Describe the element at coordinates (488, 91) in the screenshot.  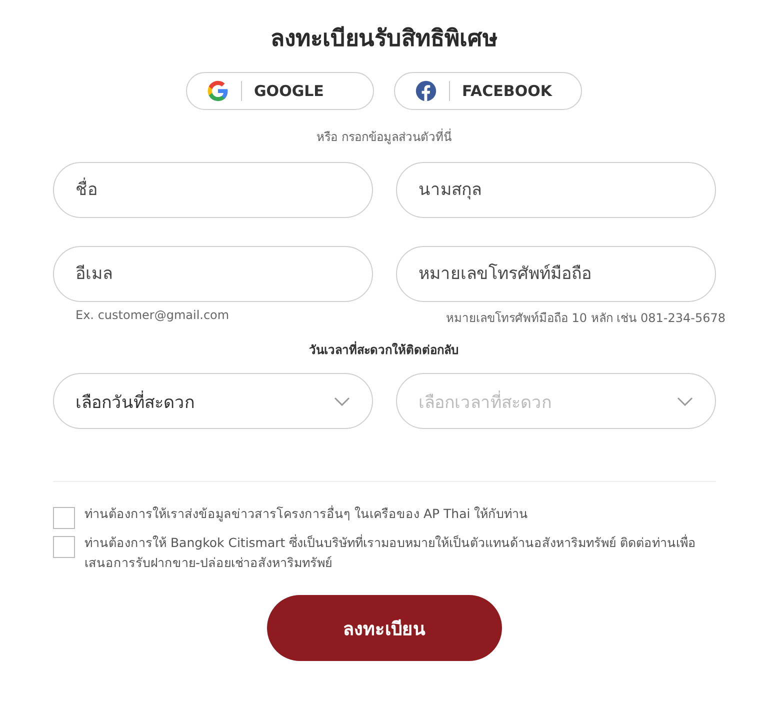
I see `facebook-button: FACEBOOK` at that location.